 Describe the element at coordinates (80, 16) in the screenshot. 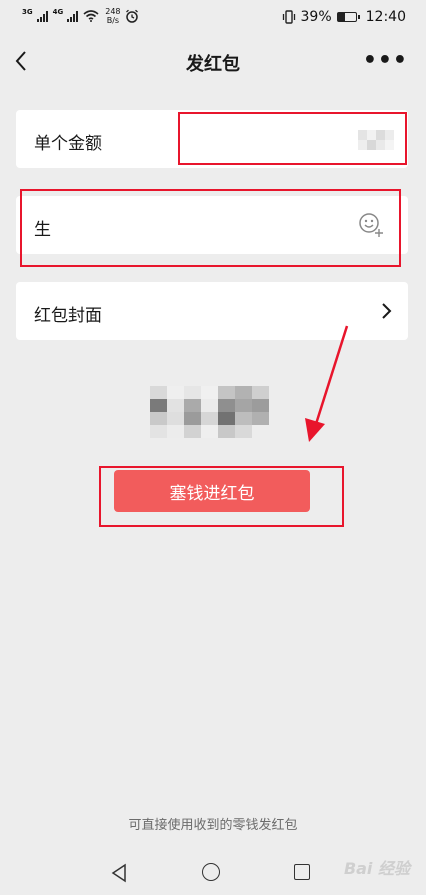

I see `status-left: 3G 4G 248 B/s` at that location.